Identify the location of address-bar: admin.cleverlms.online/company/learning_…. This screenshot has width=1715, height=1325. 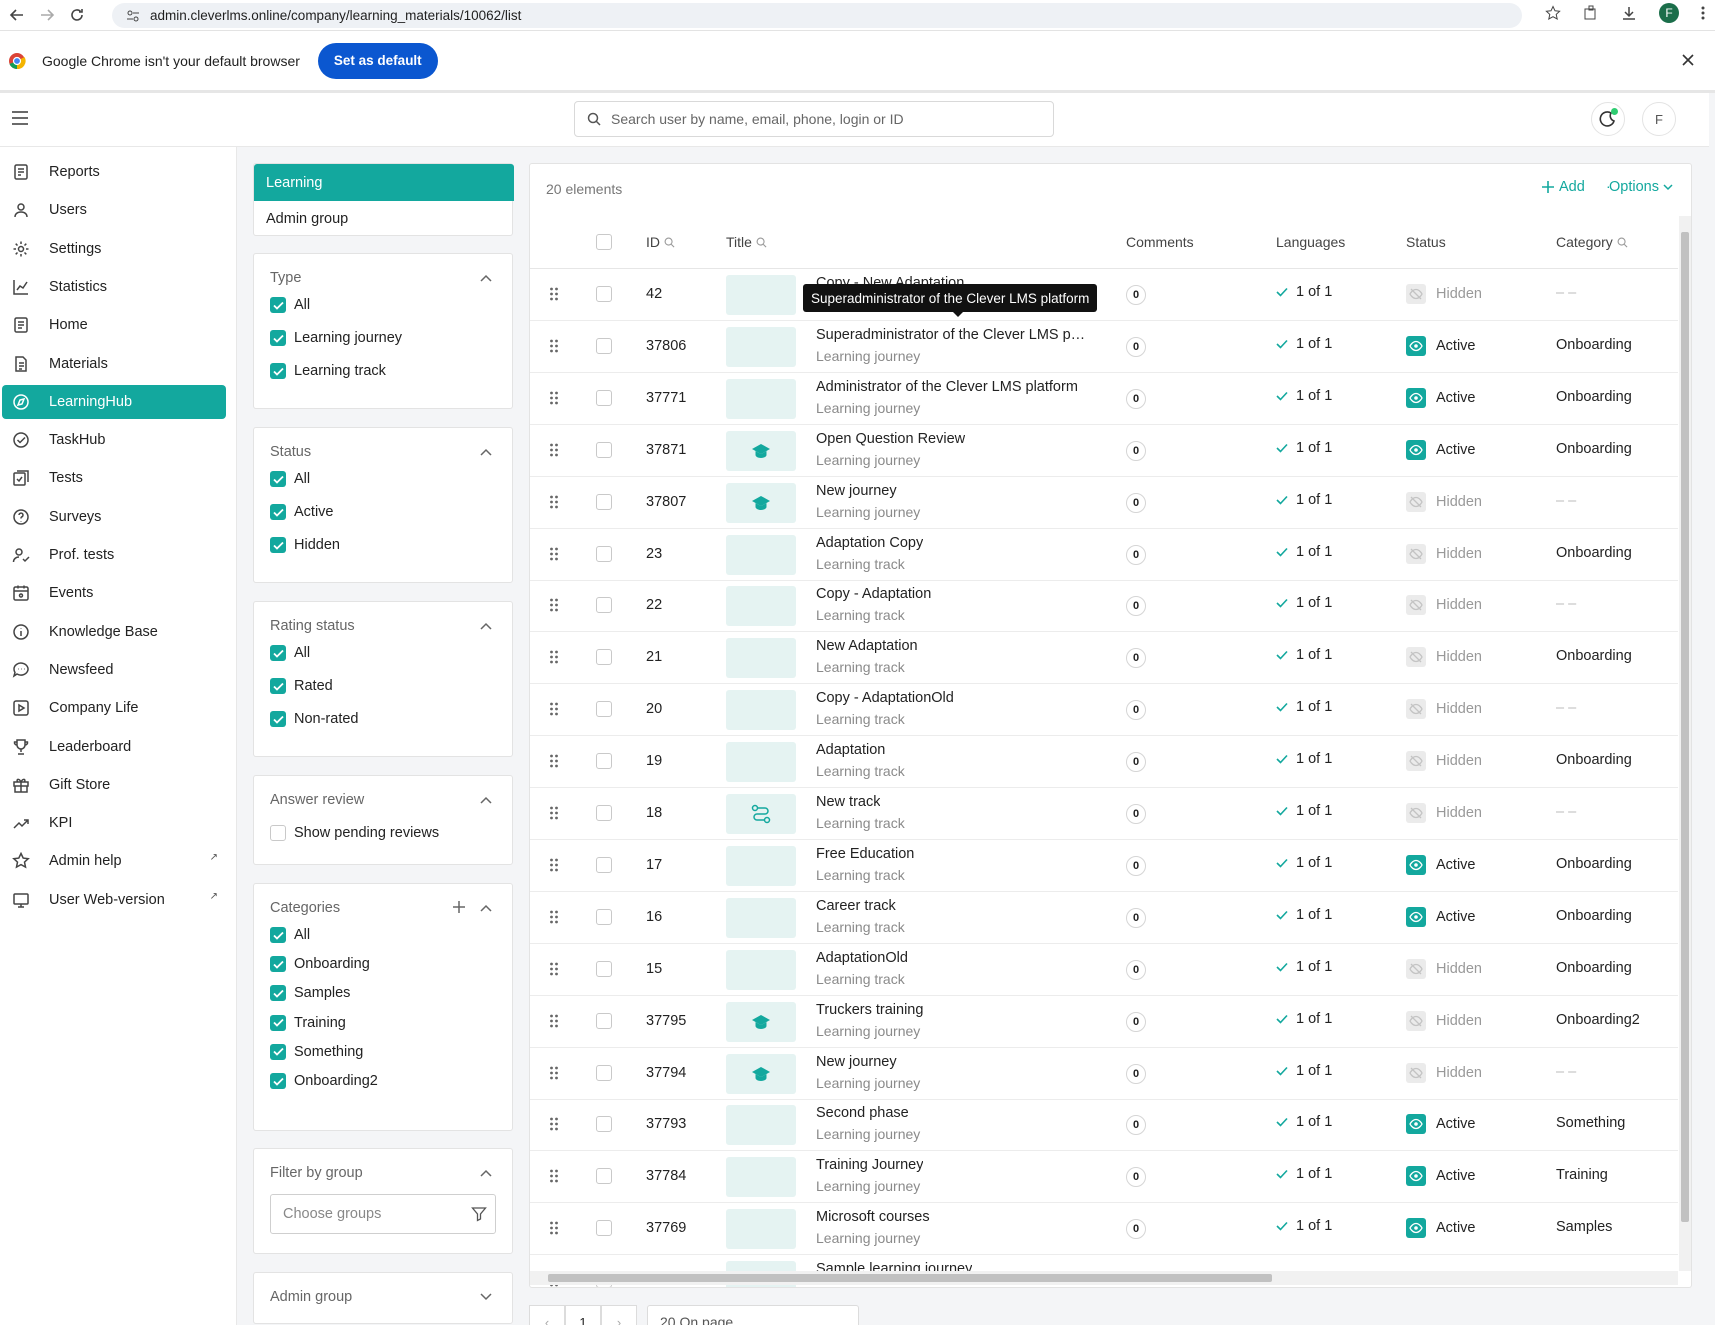
(817, 15).